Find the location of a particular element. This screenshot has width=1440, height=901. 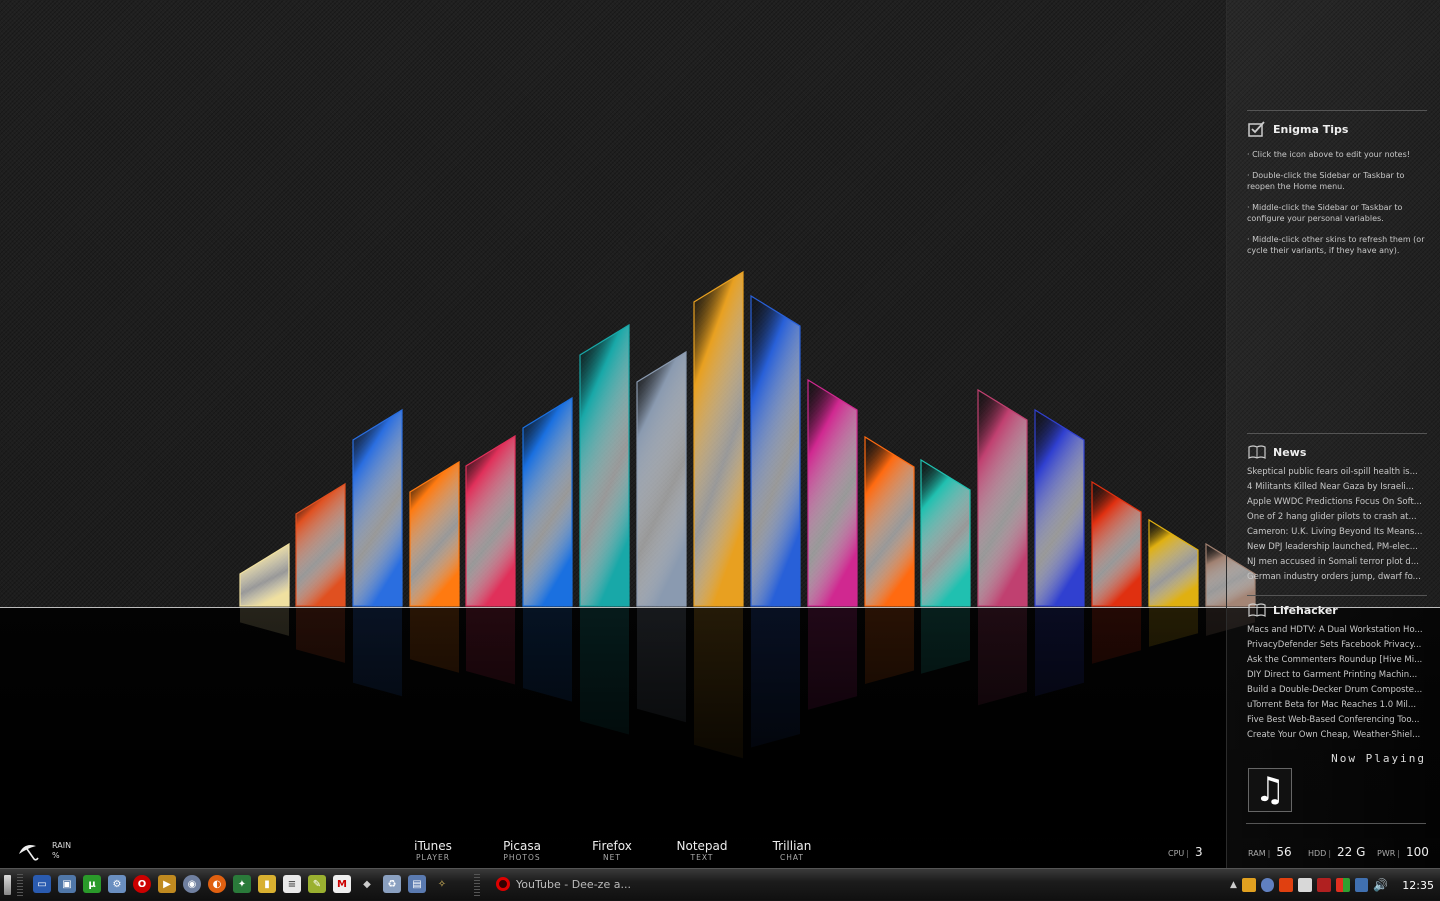

ram-label: RAM is located at coordinates (1257, 853).